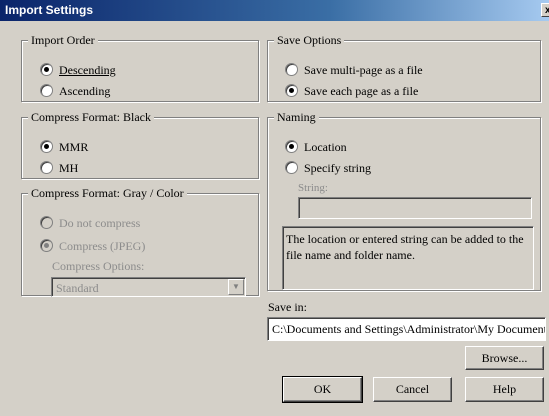  What do you see at coordinates (309, 40) in the screenshot?
I see `save-options-legend: Save Options` at bounding box center [309, 40].